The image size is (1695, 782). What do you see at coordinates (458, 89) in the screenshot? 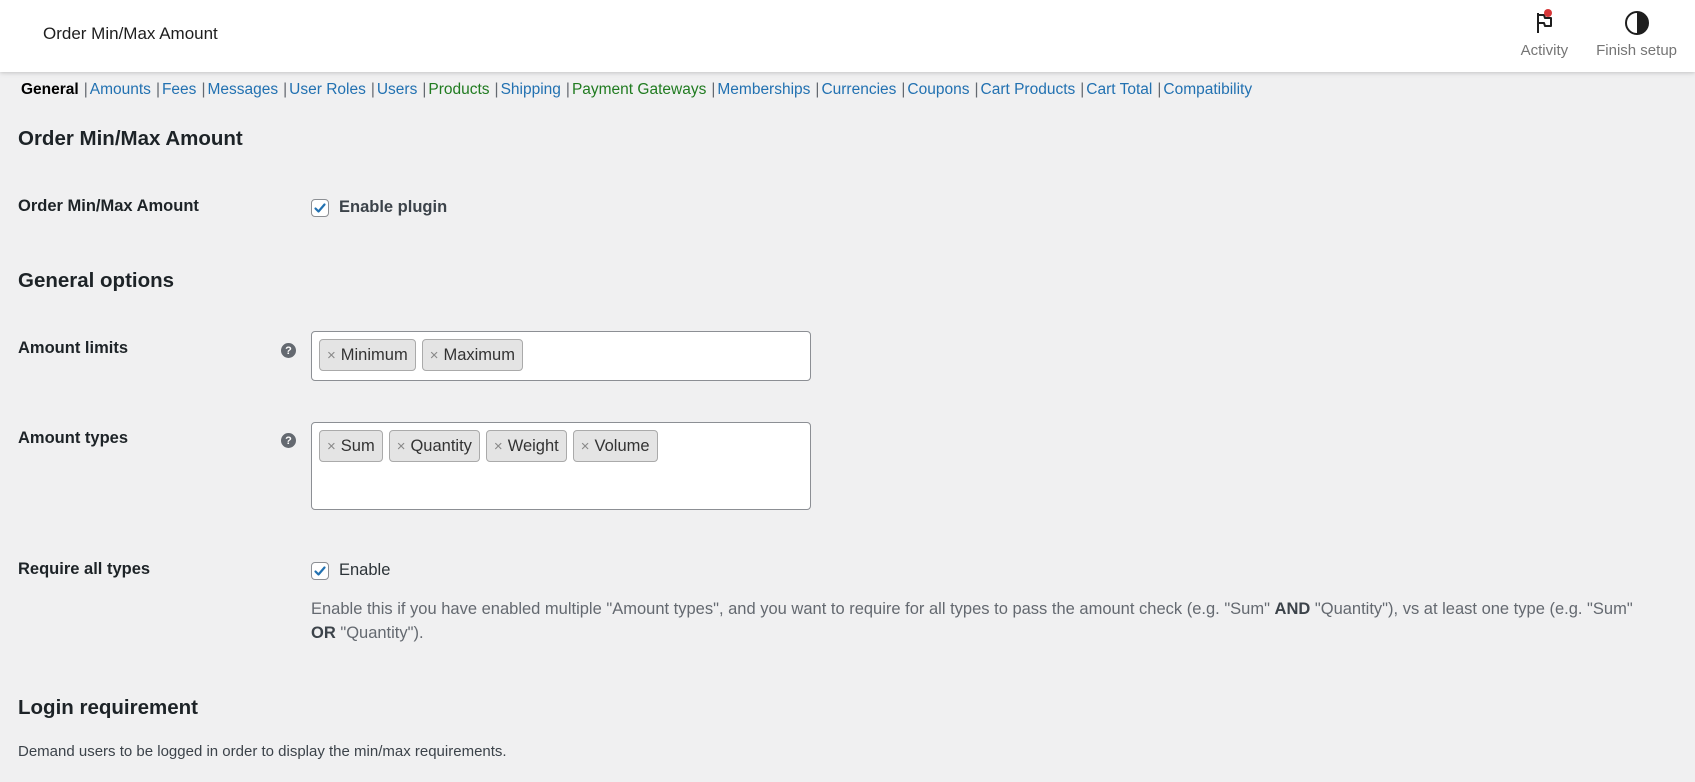
I see `subnav-products: Products` at bounding box center [458, 89].